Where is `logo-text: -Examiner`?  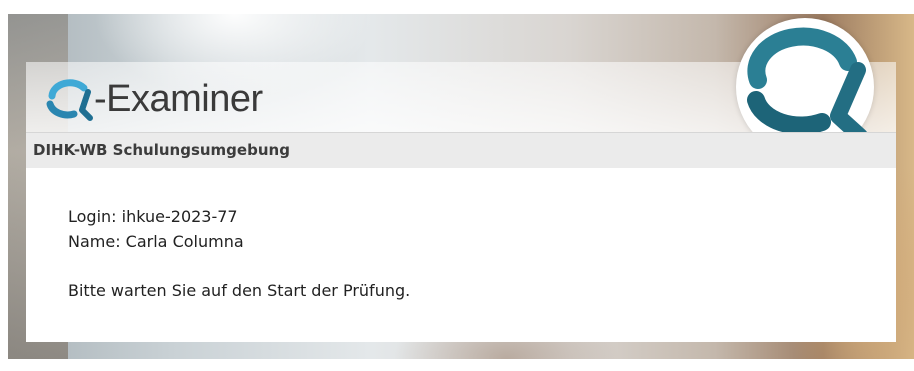 logo-text: -Examiner is located at coordinates (178, 98).